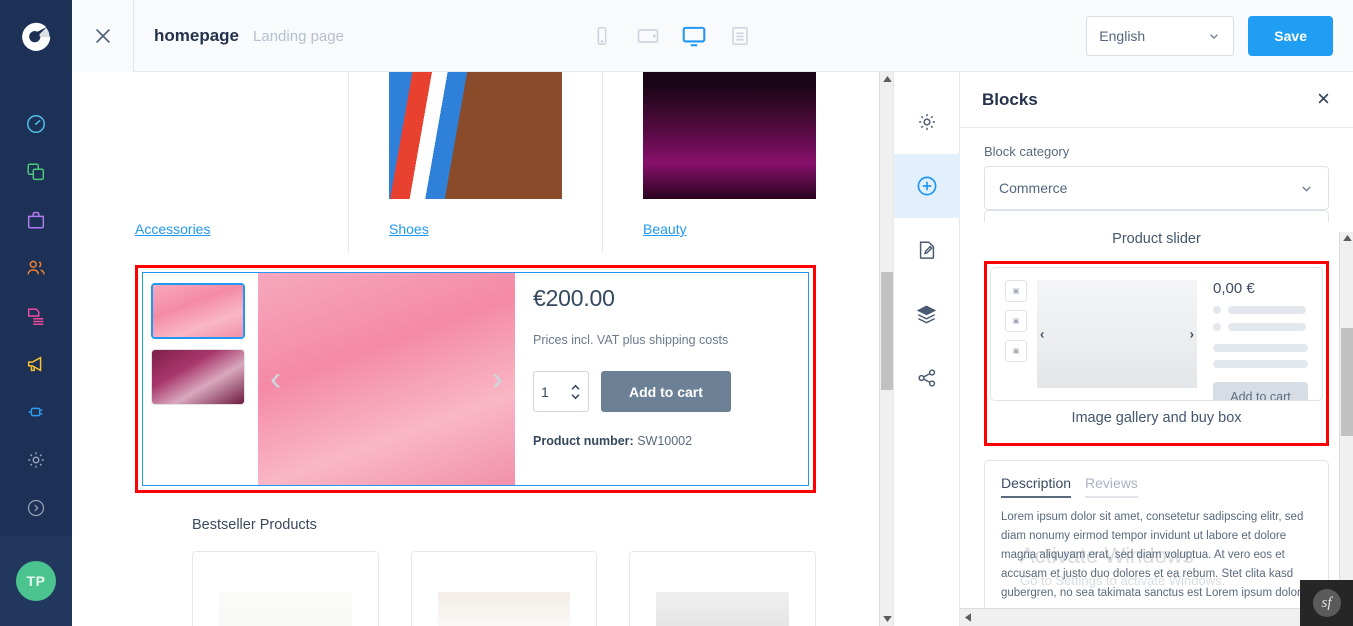  I want to click on symfony-logo: sf, so click(1326, 603).